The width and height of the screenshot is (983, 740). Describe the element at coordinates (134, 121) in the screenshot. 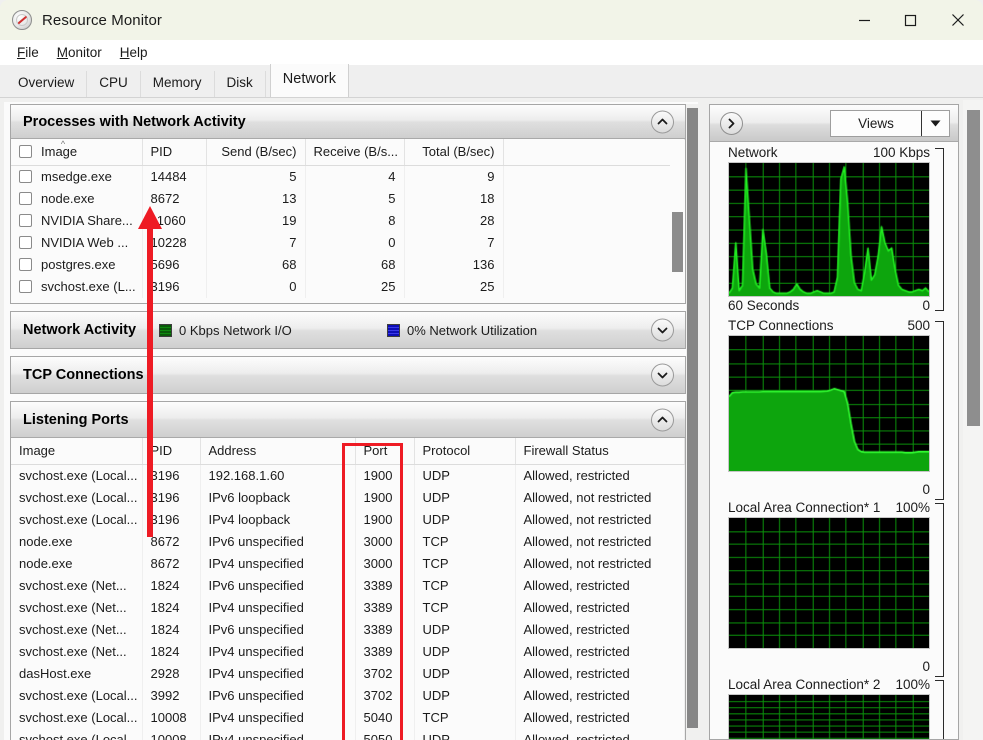

I see `processes-section-title: Processes with Network Activity` at that location.